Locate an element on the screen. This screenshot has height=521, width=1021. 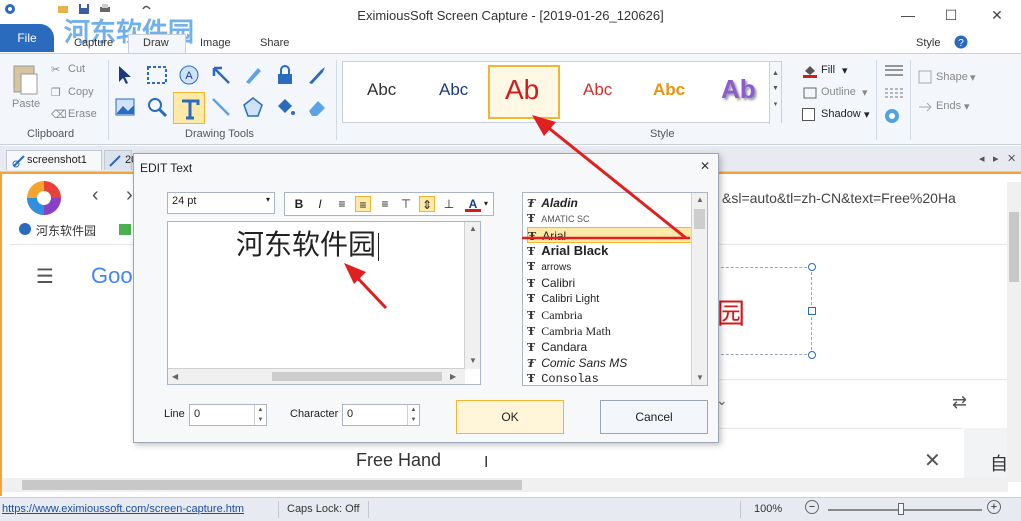
erase-icon: ⌫ is located at coordinates (59, 114).